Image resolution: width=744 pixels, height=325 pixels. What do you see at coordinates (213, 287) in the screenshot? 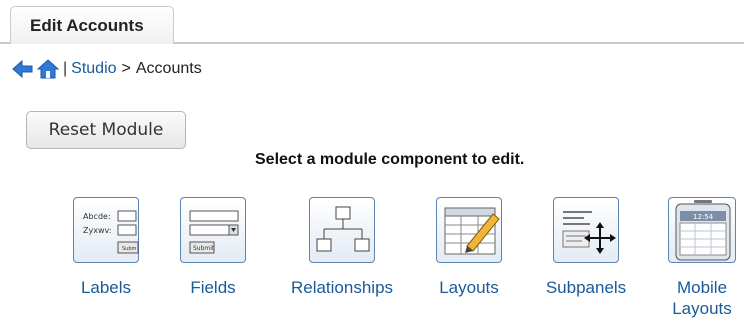
I see `component-label: Fields` at bounding box center [213, 287].